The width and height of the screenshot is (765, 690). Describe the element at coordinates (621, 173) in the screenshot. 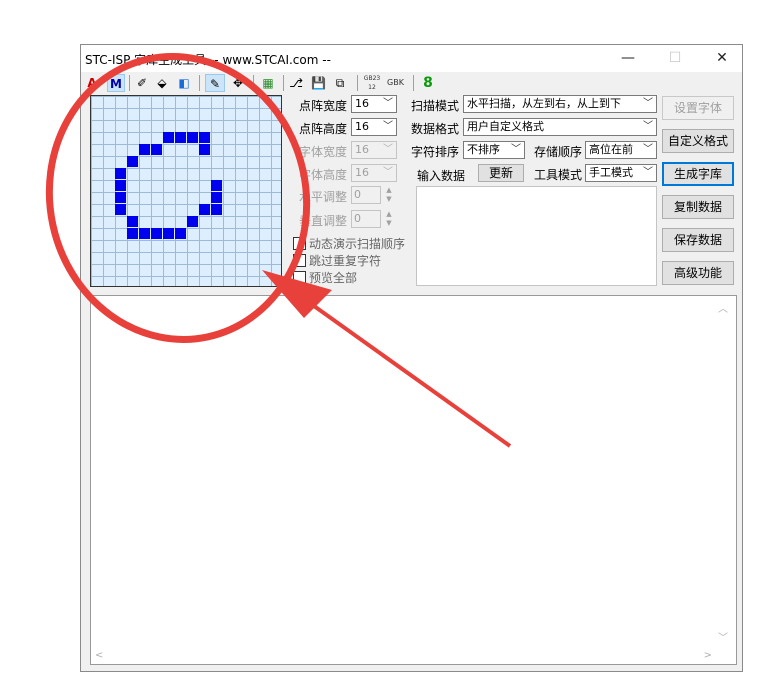

I see `tool-mode-select: 手工模式 ﹀` at that location.